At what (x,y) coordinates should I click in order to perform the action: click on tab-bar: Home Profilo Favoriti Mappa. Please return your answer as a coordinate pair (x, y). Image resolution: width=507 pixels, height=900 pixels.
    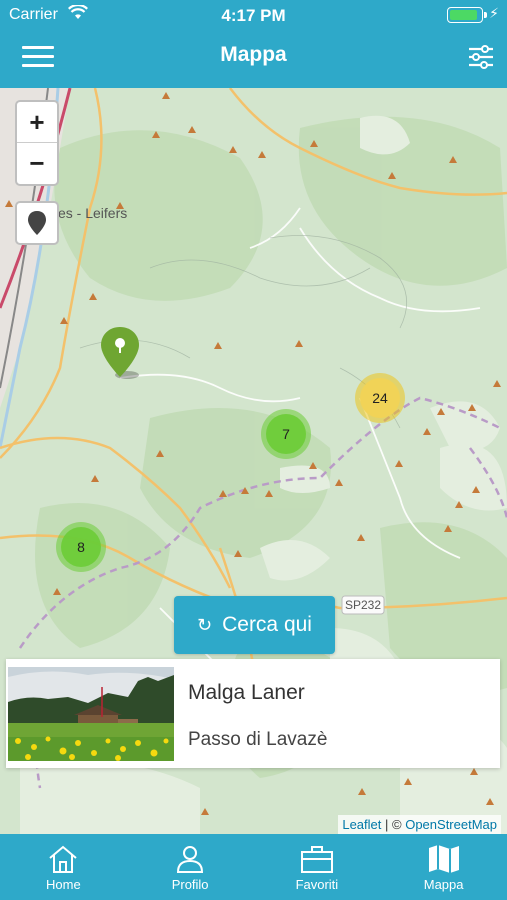
    Looking at the image, I should click on (253, 867).